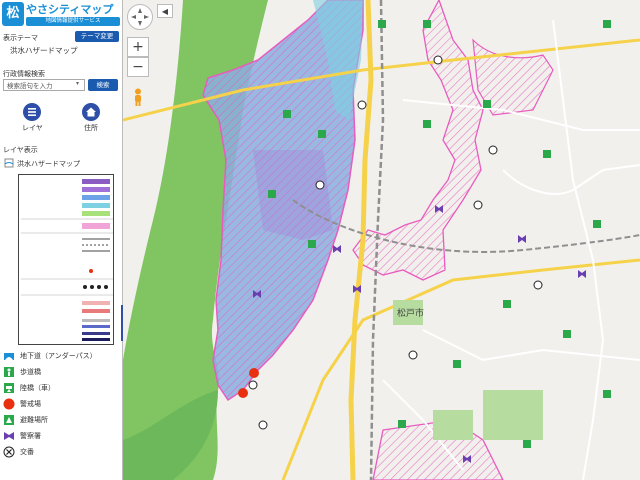 The width and height of the screenshot is (640, 480). I want to click on layer-button, so click(32, 112).